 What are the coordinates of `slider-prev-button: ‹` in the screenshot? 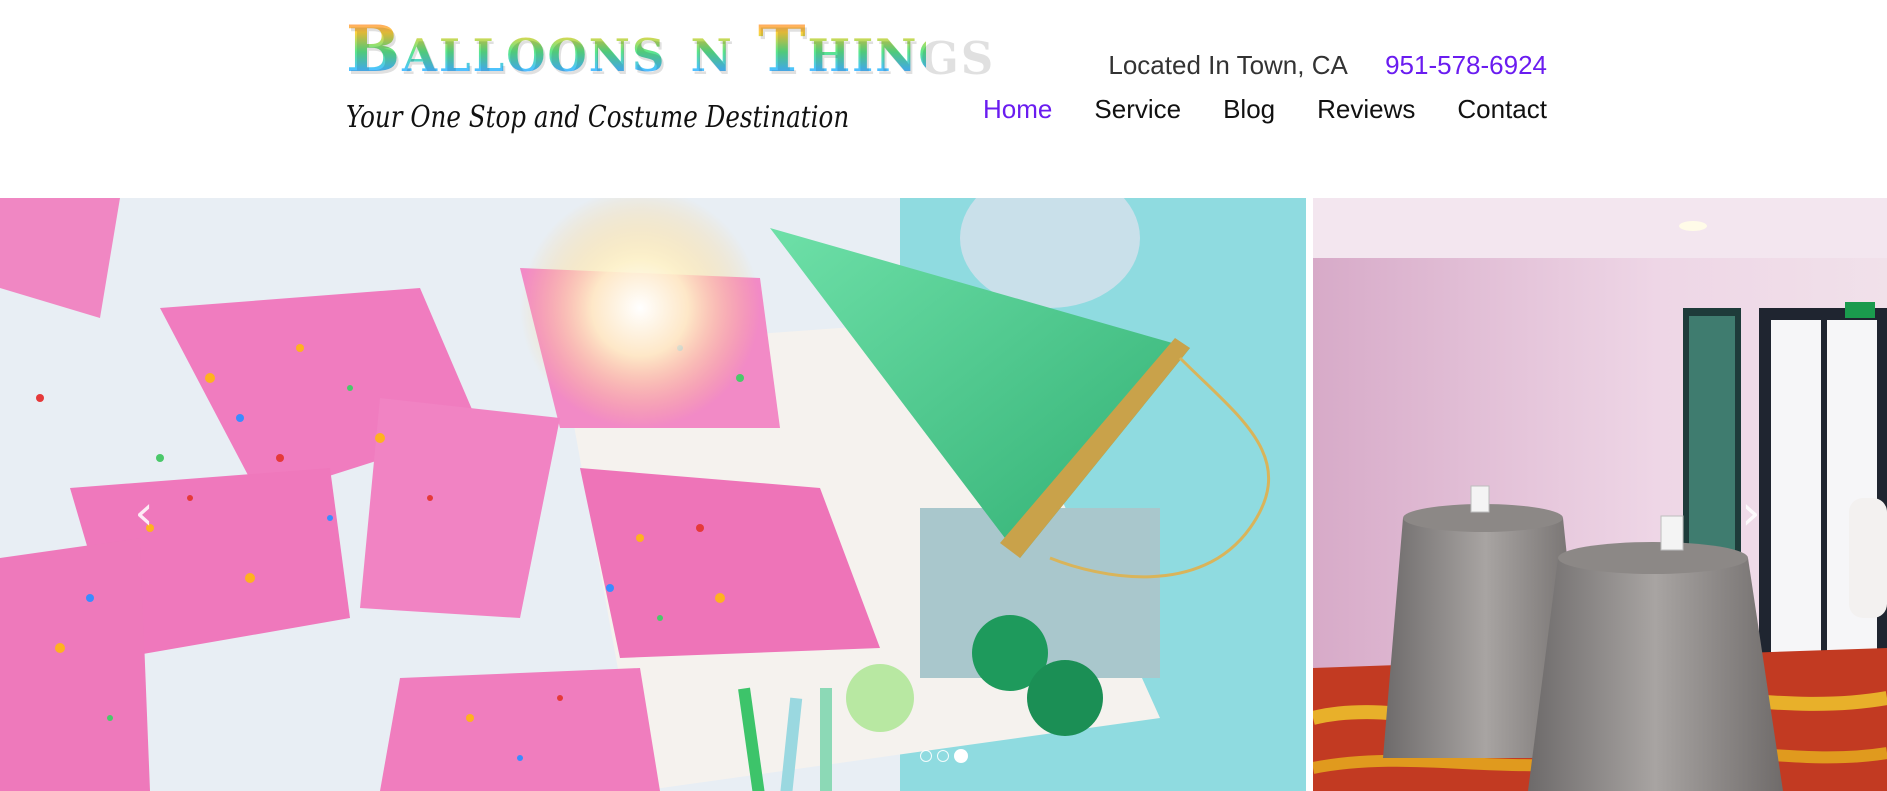 It's located at (144, 513).